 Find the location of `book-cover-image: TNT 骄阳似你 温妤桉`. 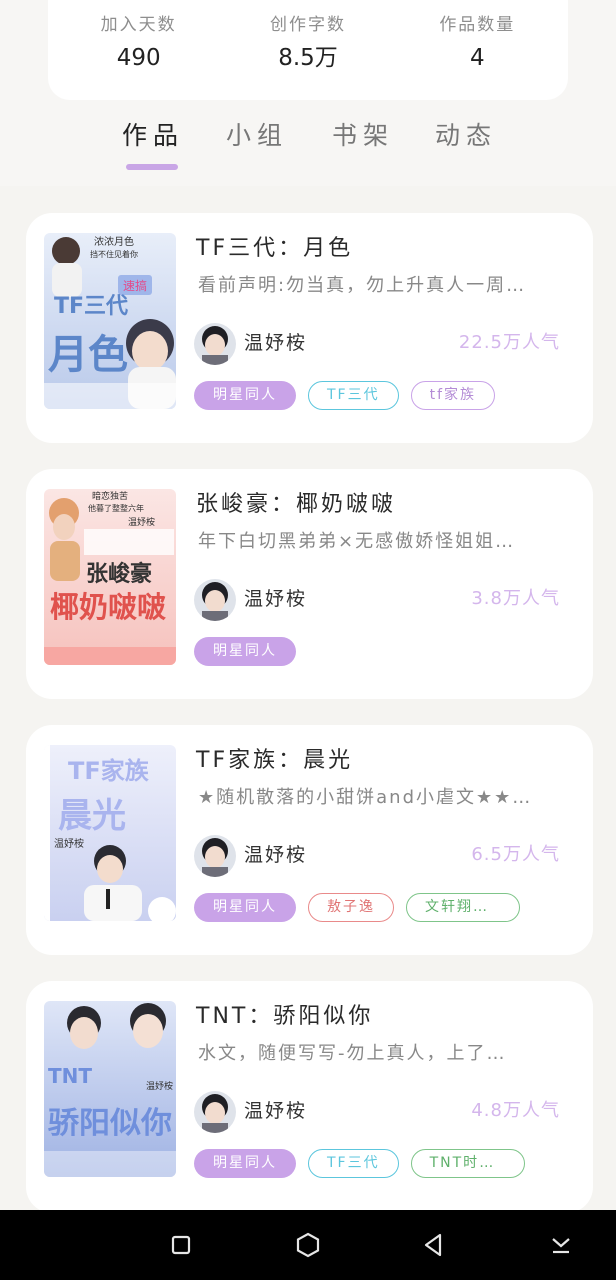

book-cover-image: TNT 骄阳似你 温妤桉 is located at coordinates (110, 1089).